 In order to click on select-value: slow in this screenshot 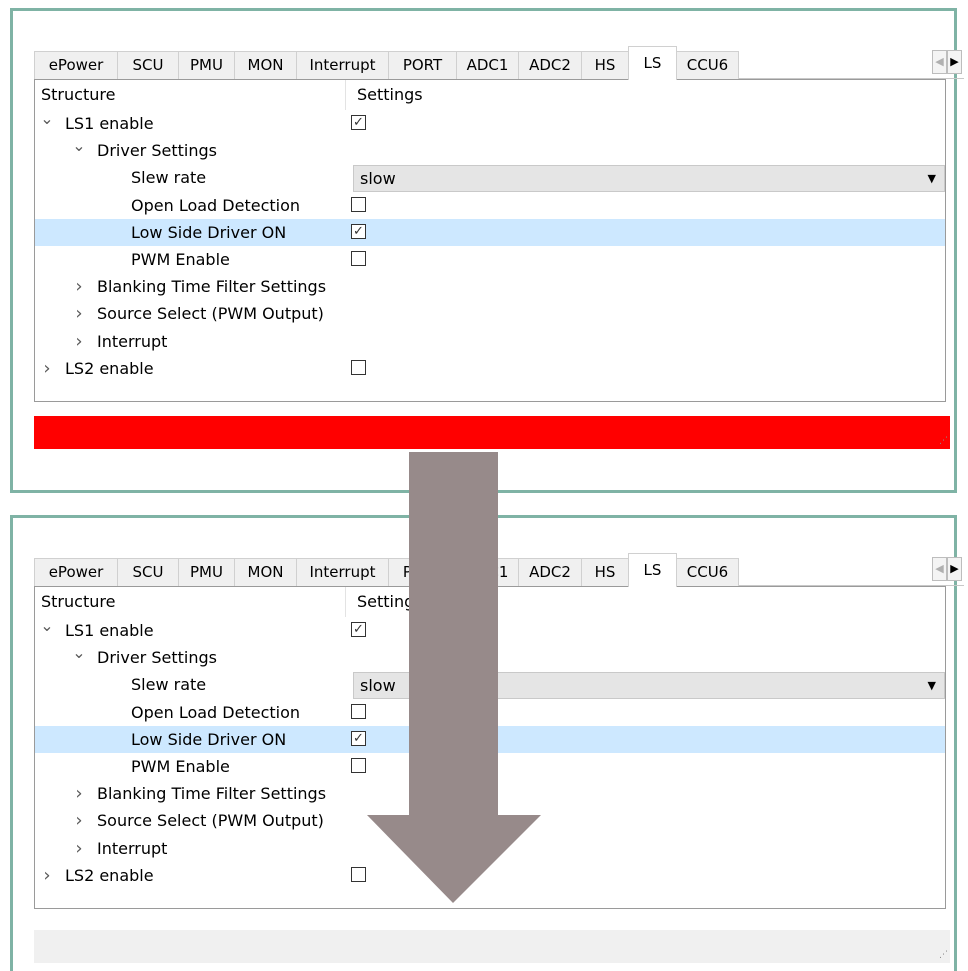, I will do `click(378, 686)`.